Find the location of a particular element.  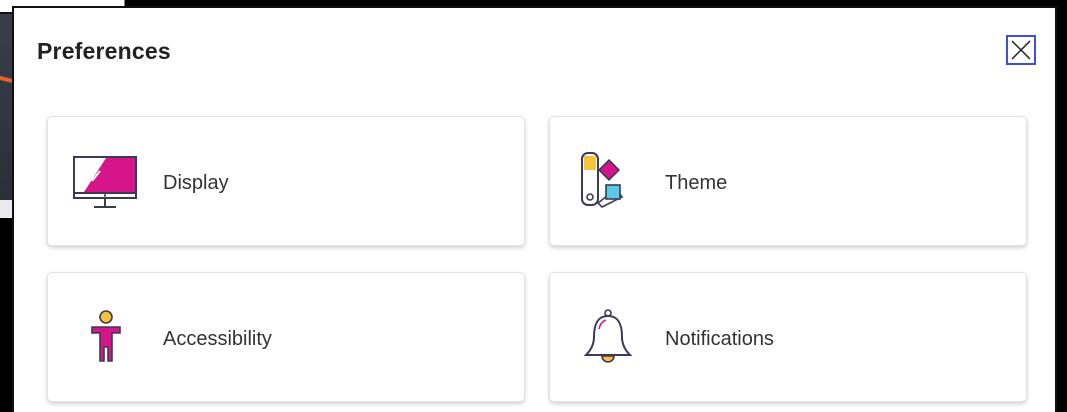

notifications-label: Notifications is located at coordinates (719, 339).